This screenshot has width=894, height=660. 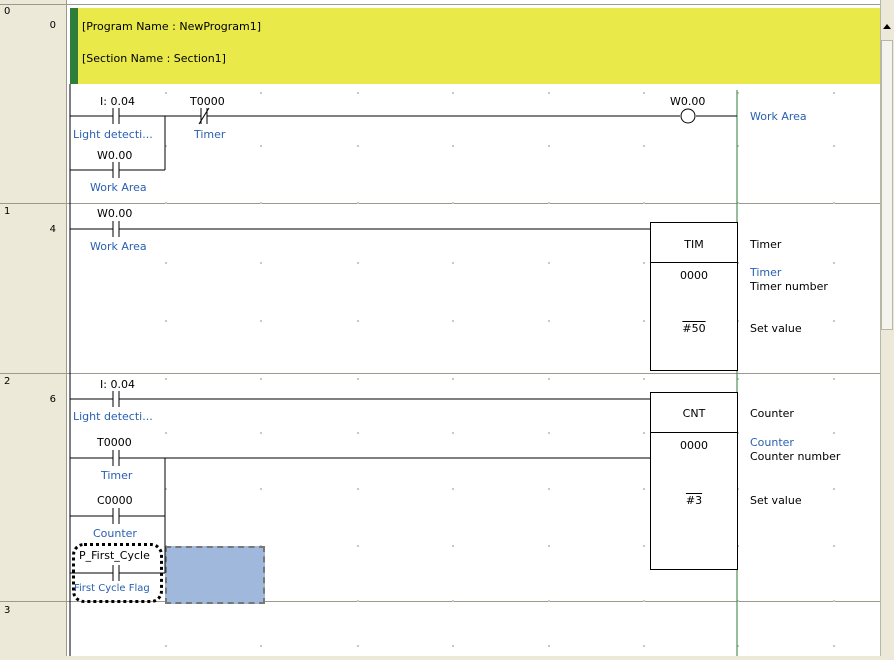 I want to click on coil-comment: Work Area, so click(x=778, y=116).